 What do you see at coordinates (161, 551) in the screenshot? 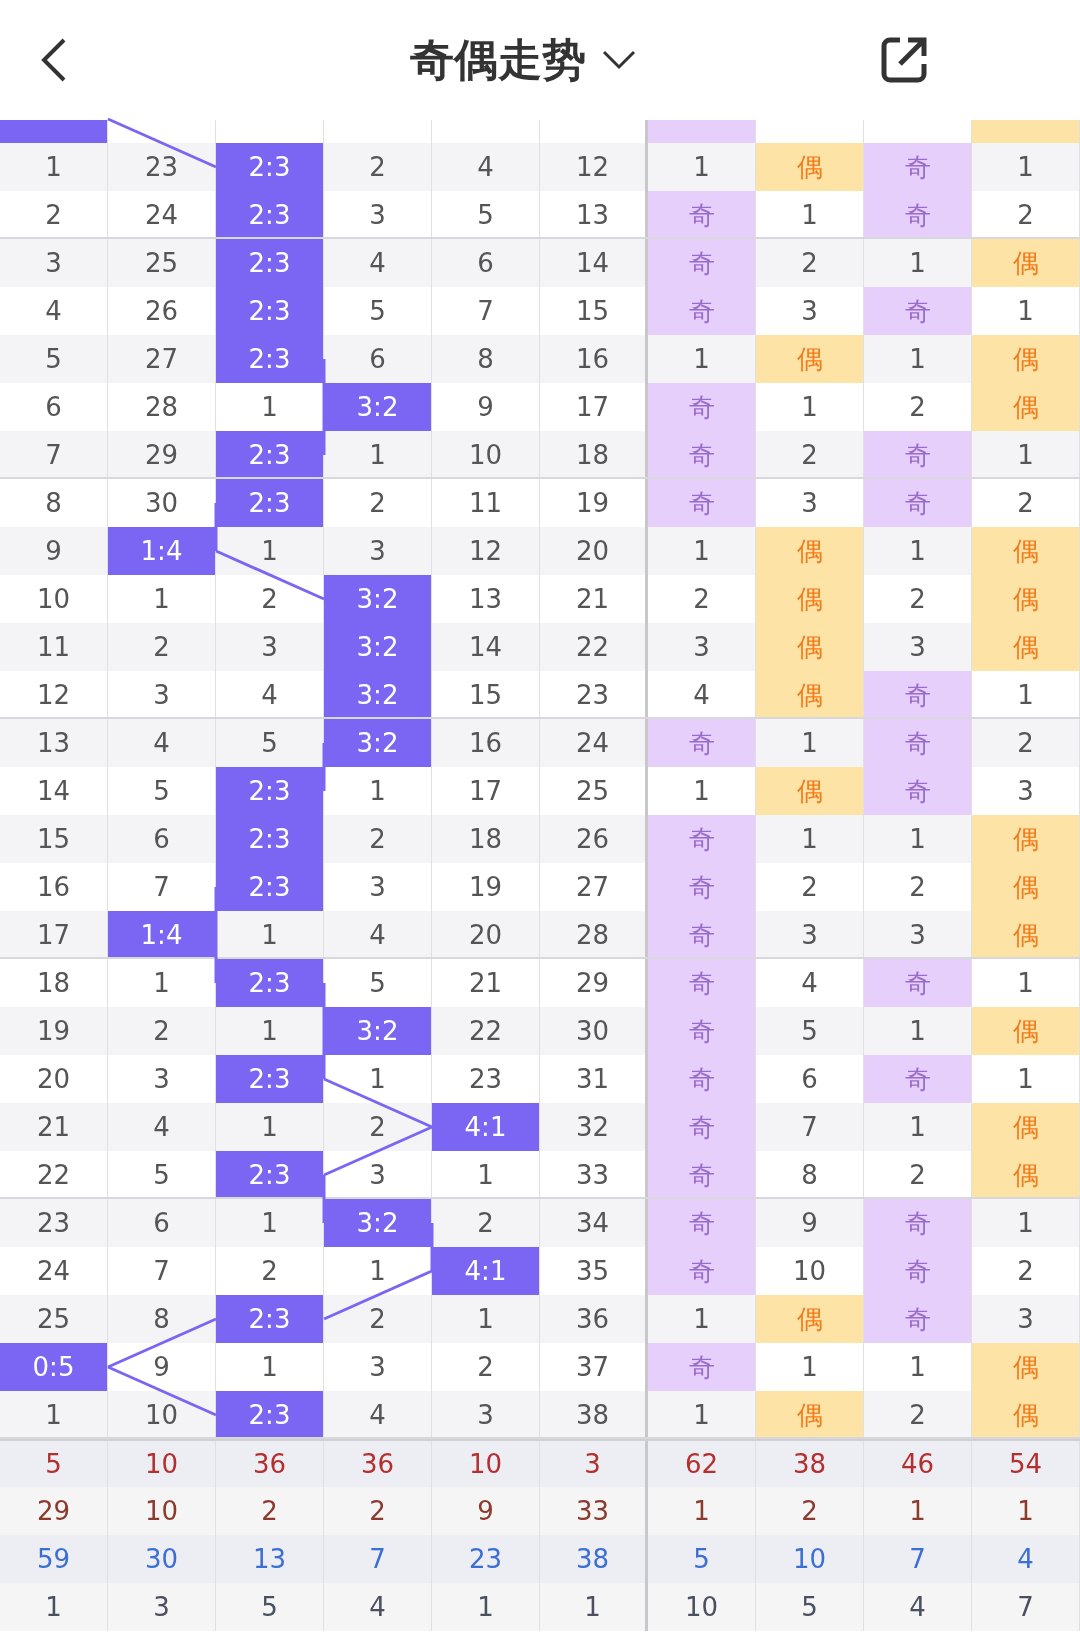
I see `table-cell: 1:4` at bounding box center [161, 551].